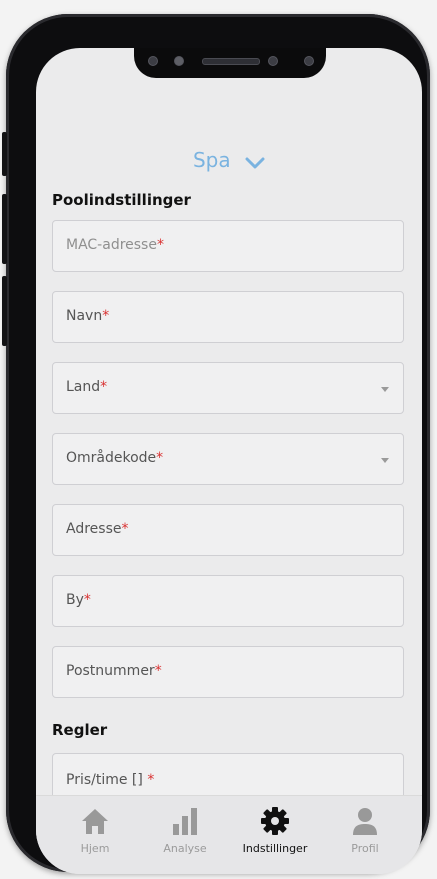 The image size is (437, 879). Describe the element at coordinates (228, 601) in the screenshot. I see `city-field: By*` at that location.